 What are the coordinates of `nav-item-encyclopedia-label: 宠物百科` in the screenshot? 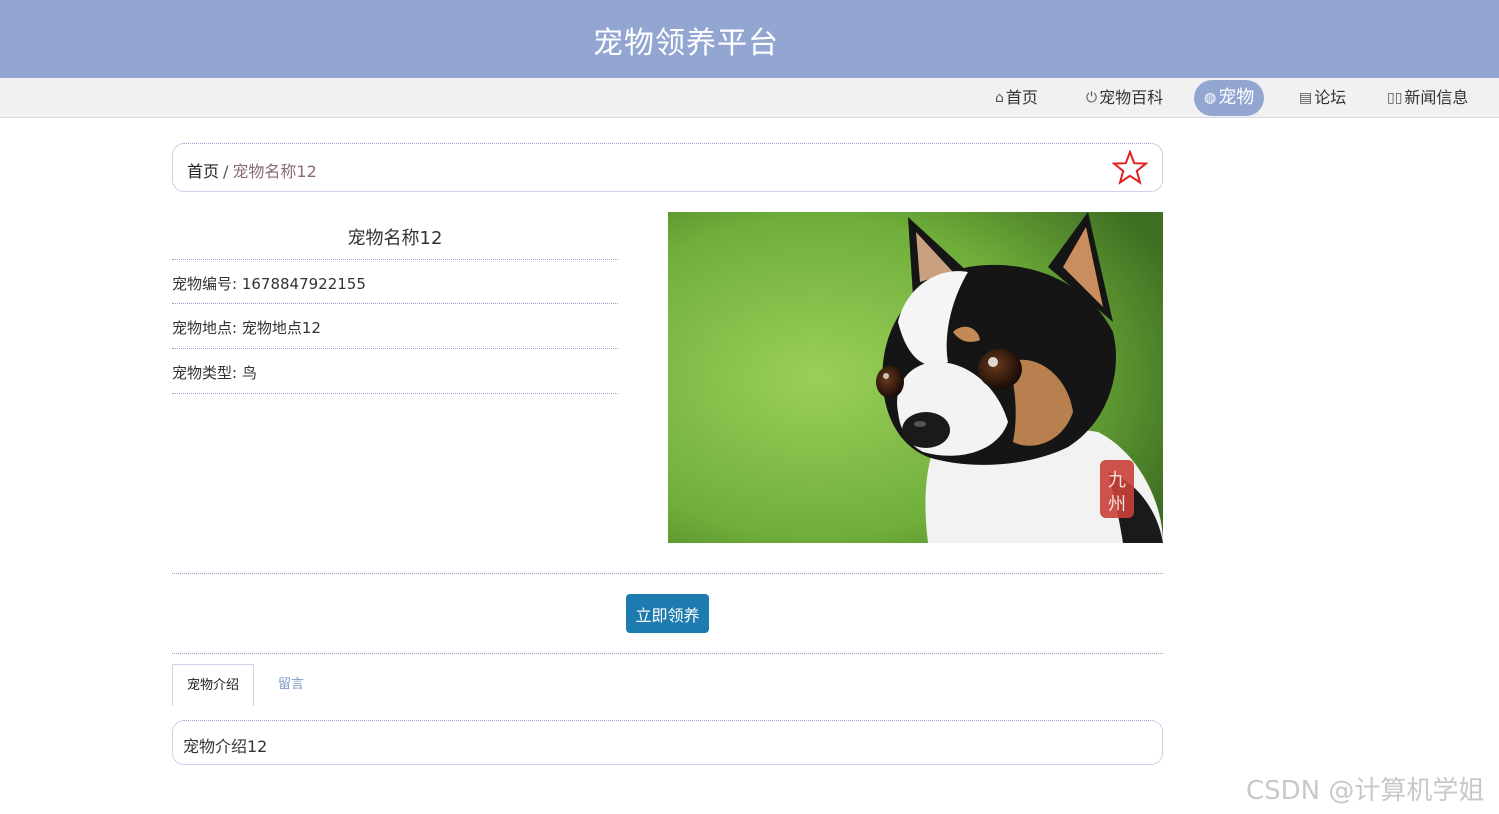 It's located at (1131, 97).